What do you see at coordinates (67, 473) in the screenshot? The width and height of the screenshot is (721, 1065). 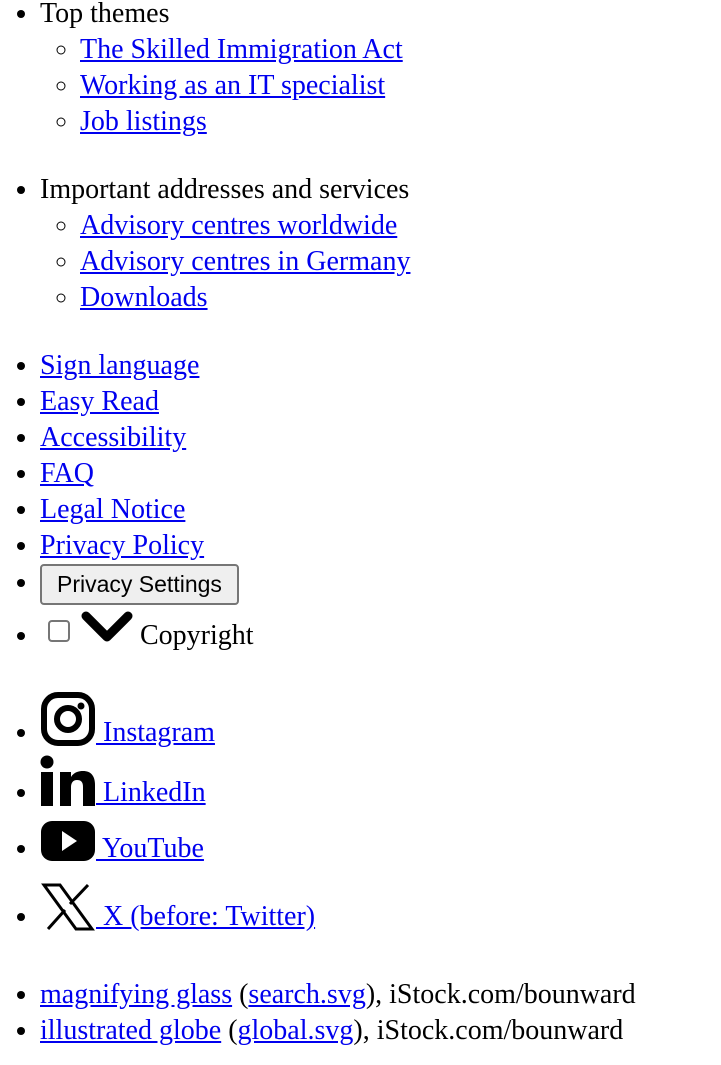 I see `faq-link: FAQ` at bounding box center [67, 473].